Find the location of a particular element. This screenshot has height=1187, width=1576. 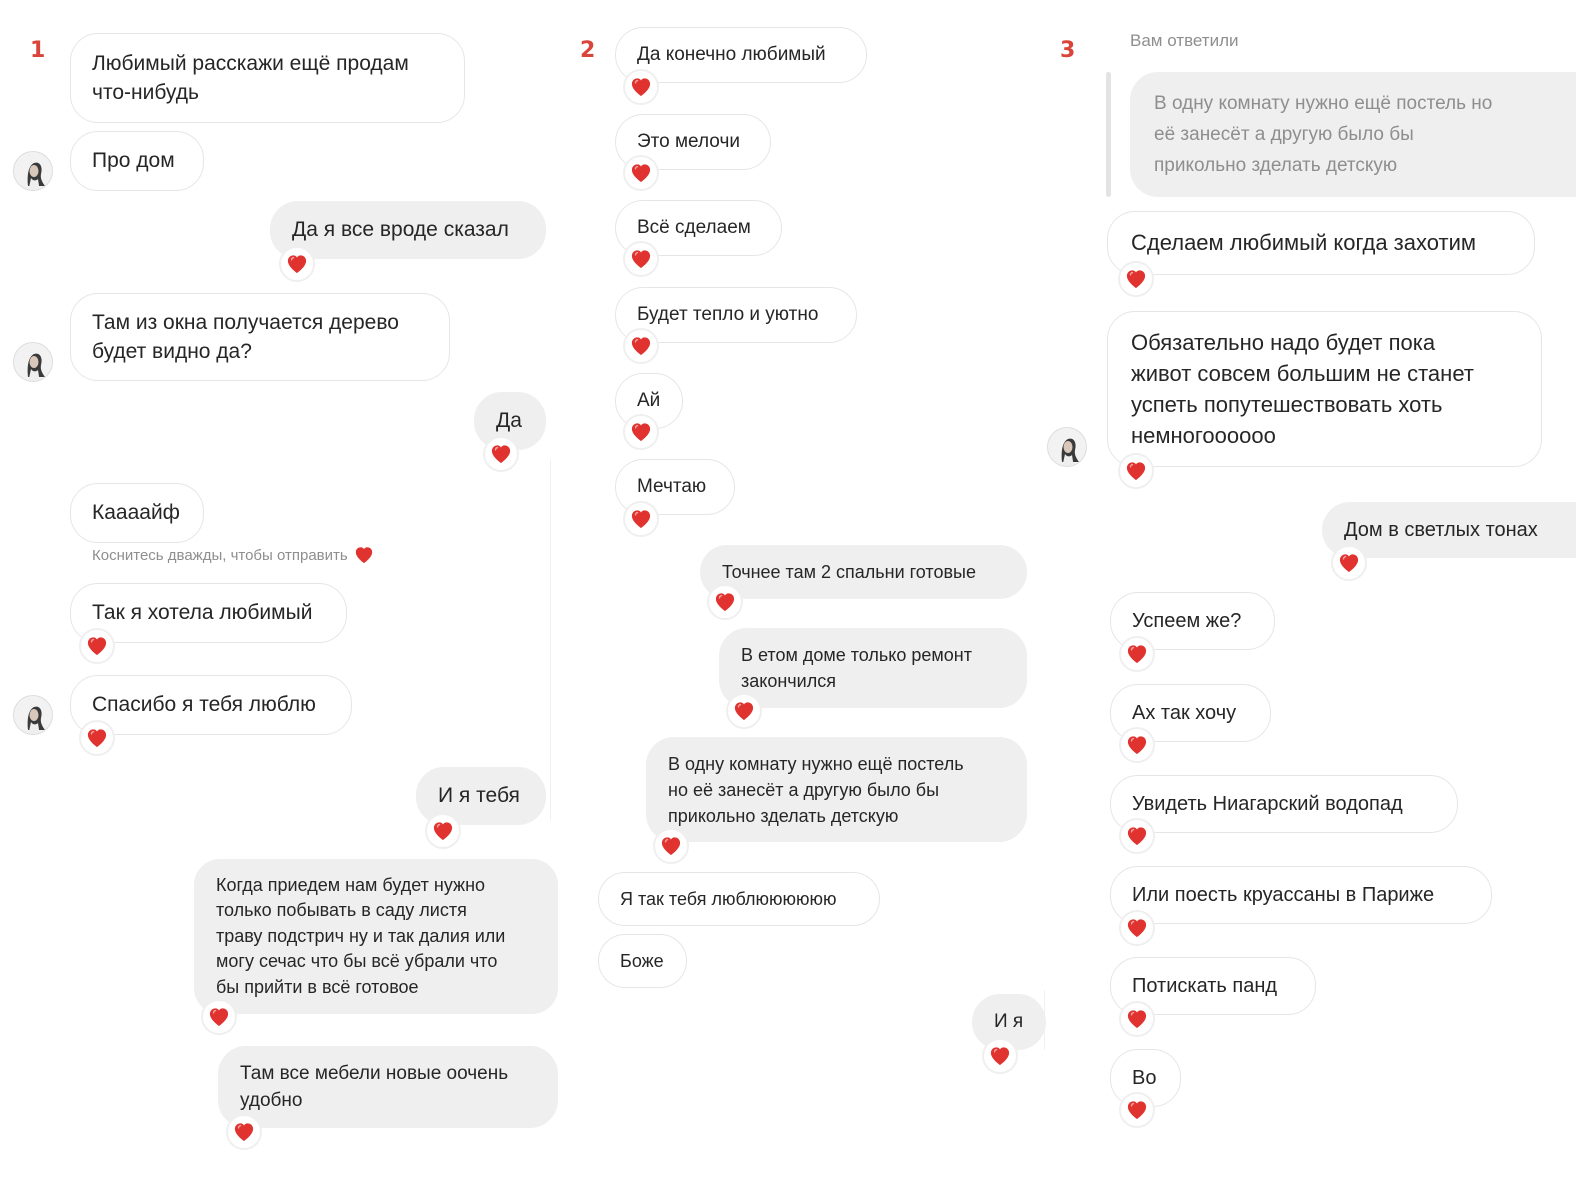

message-line: Когда приедем нам будет нужно is located at coordinates (351, 884).